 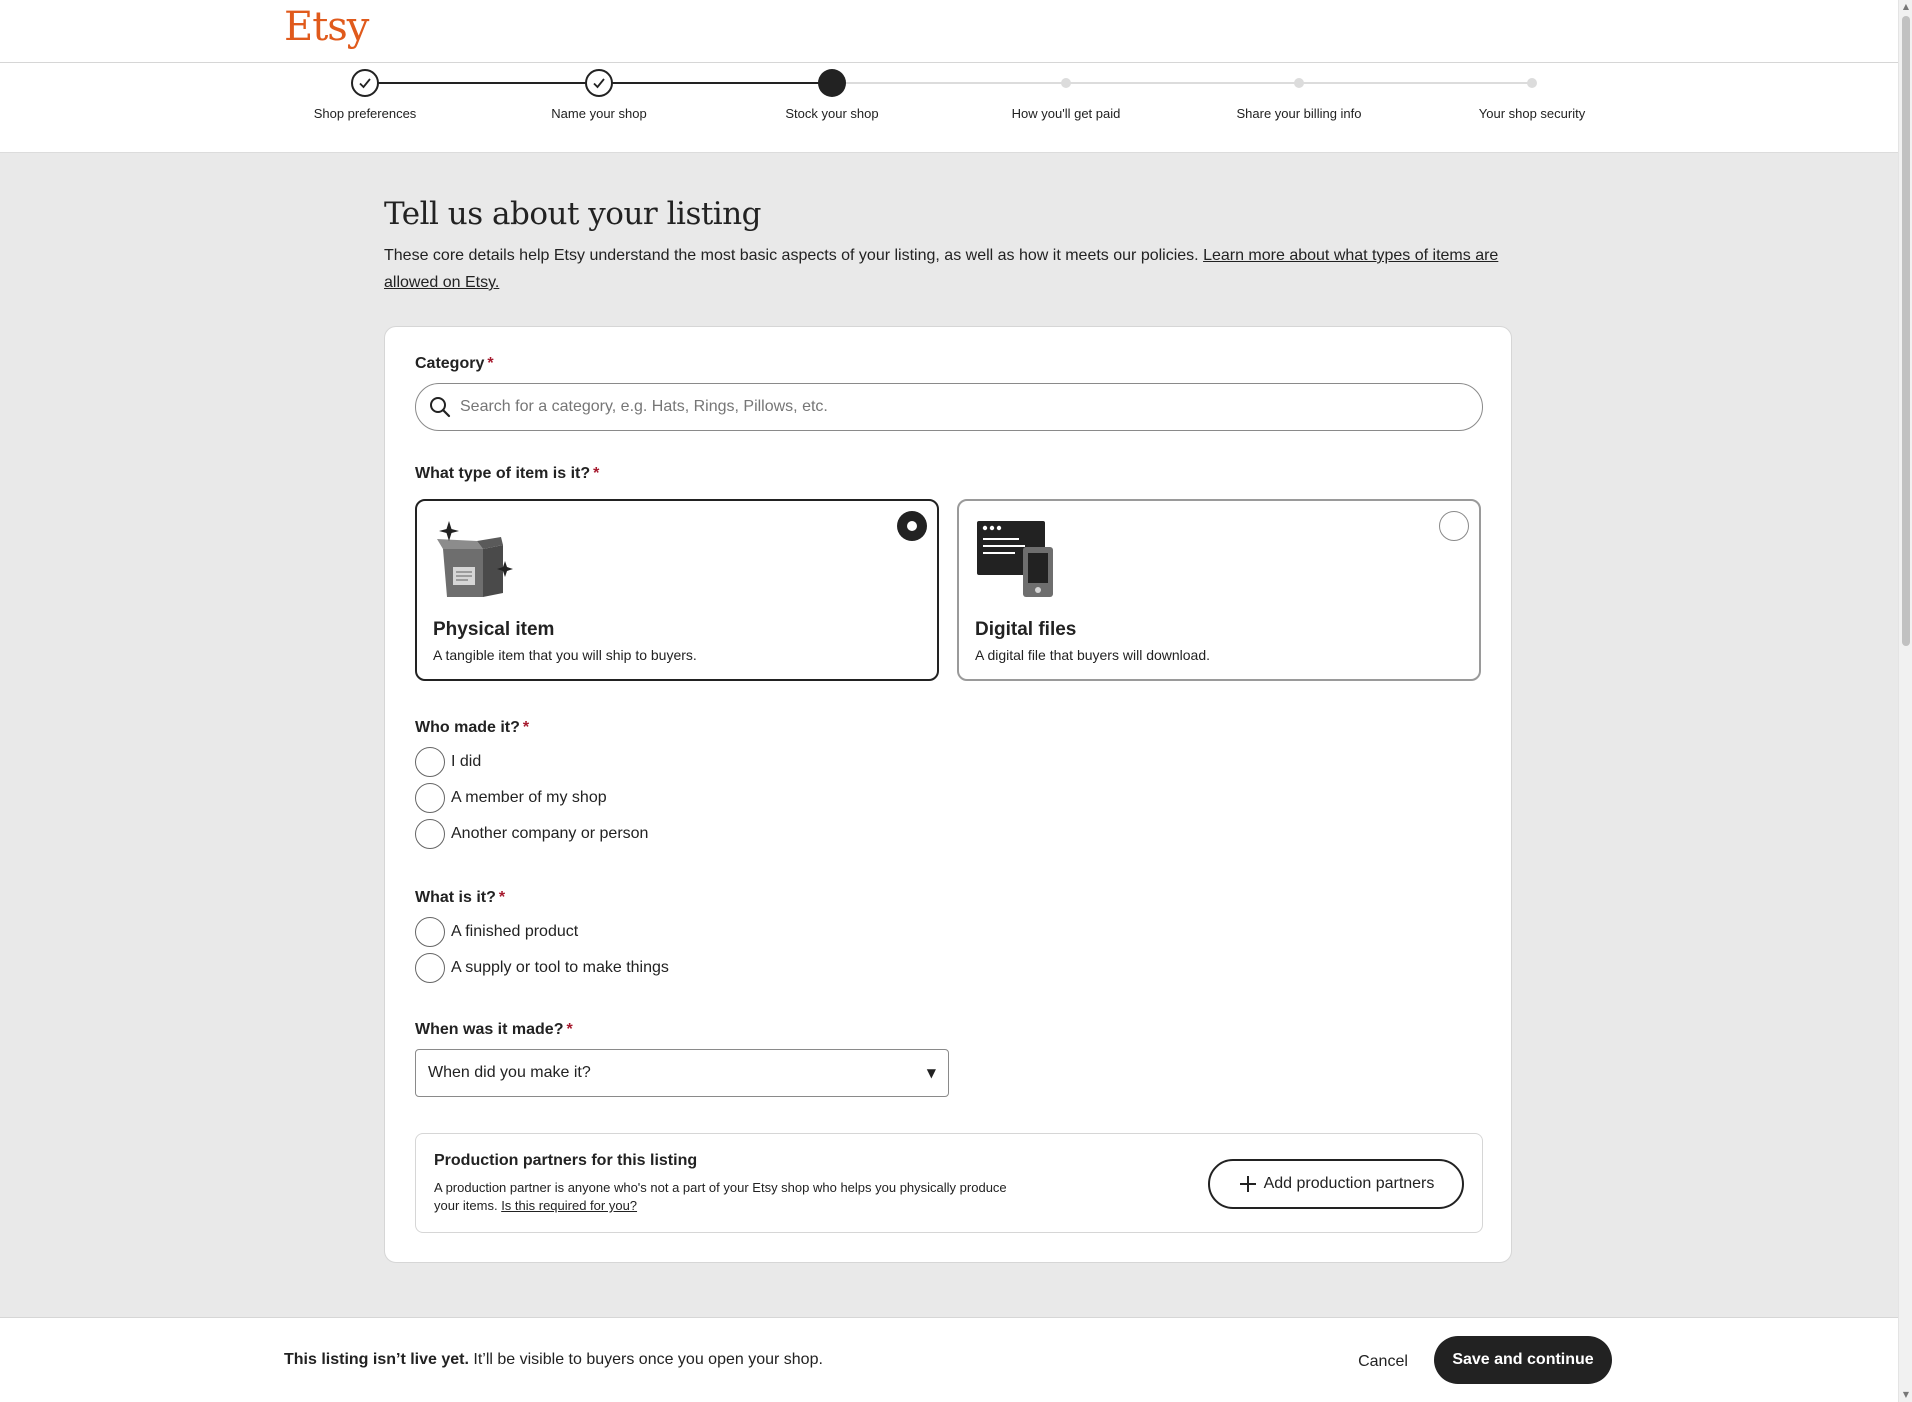 What do you see at coordinates (515, 931) in the screenshot?
I see `radio-label: A finished product` at bounding box center [515, 931].